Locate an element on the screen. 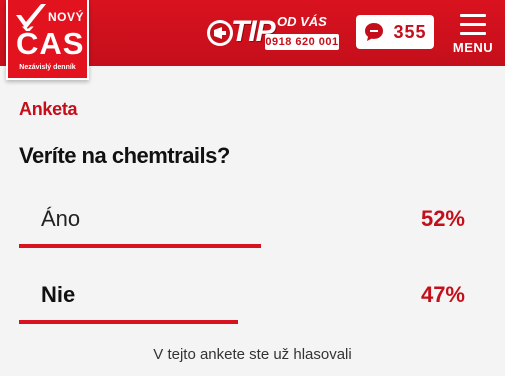 The width and height of the screenshot is (505, 376). tip-phone: 0918 620 001 is located at coordinates (302, 42).